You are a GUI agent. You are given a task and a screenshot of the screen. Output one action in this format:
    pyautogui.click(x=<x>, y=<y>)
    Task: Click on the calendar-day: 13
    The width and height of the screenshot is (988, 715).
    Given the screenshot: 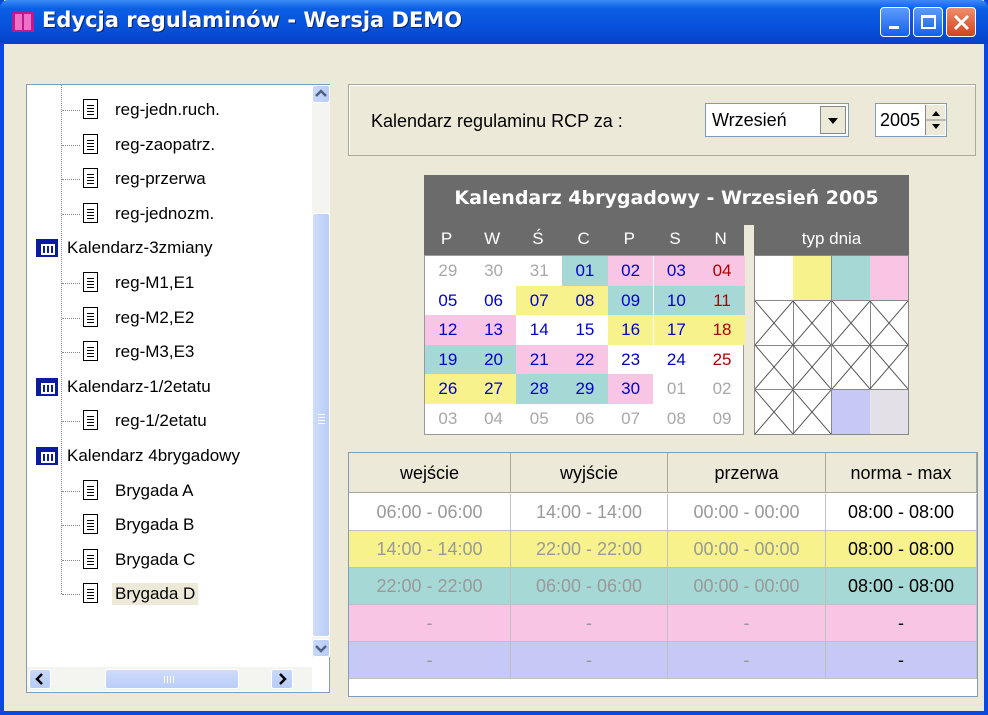 What is the action you would take?
    pyautogui.click(x=493, y=330)
    